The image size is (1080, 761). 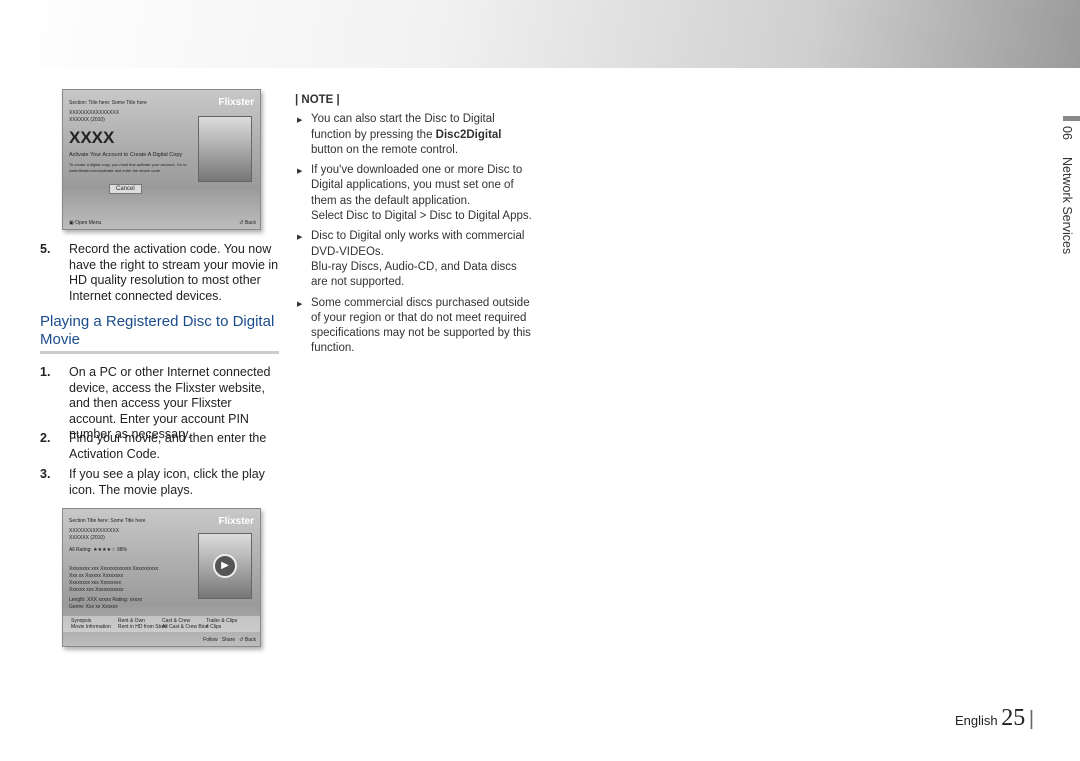 What do you see at coordinates (221, 624) in the screenshot?
I see `tab-trailers: Trailer & Clips 4 Clips` at bounding box center [221, 624].